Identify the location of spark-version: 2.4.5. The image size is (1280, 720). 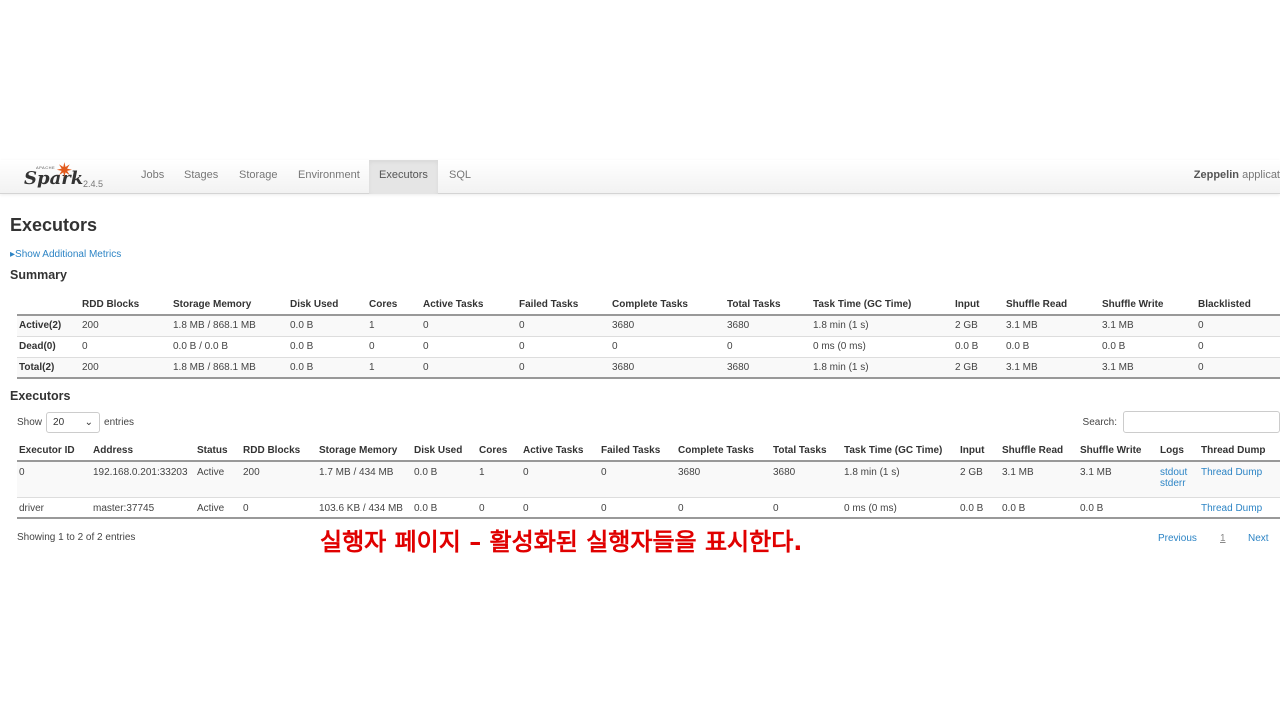
(93, 184).